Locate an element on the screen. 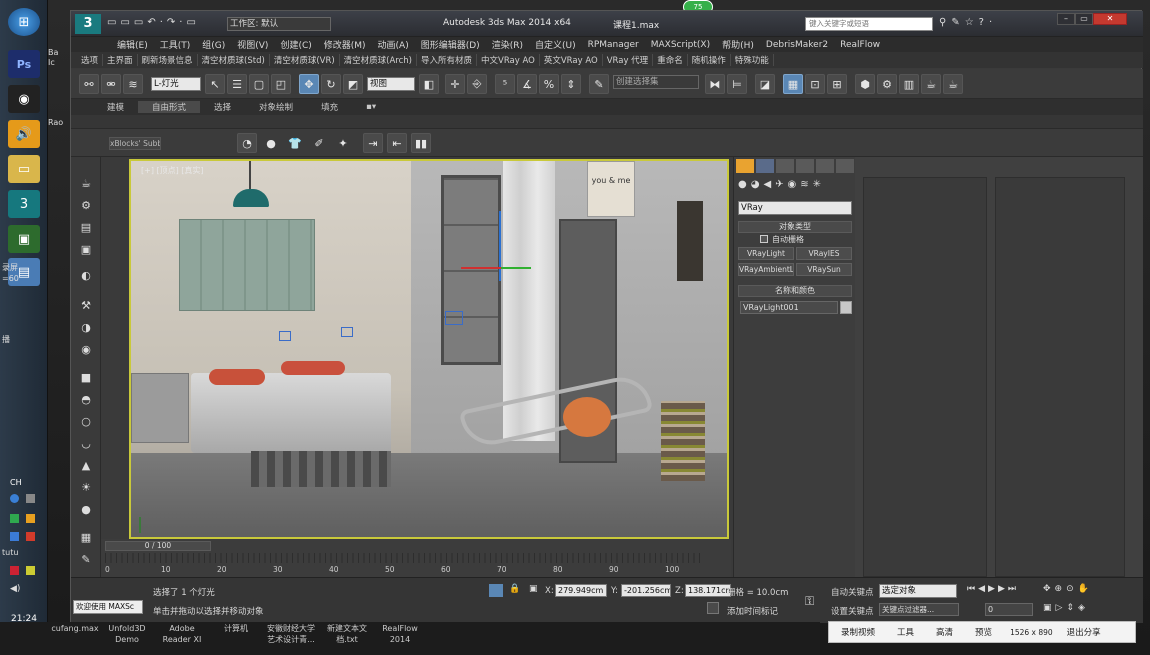 The height and width of the screenshot is (655, 1150). film-icon: ▮▮ is located at coordinates (421, 143).